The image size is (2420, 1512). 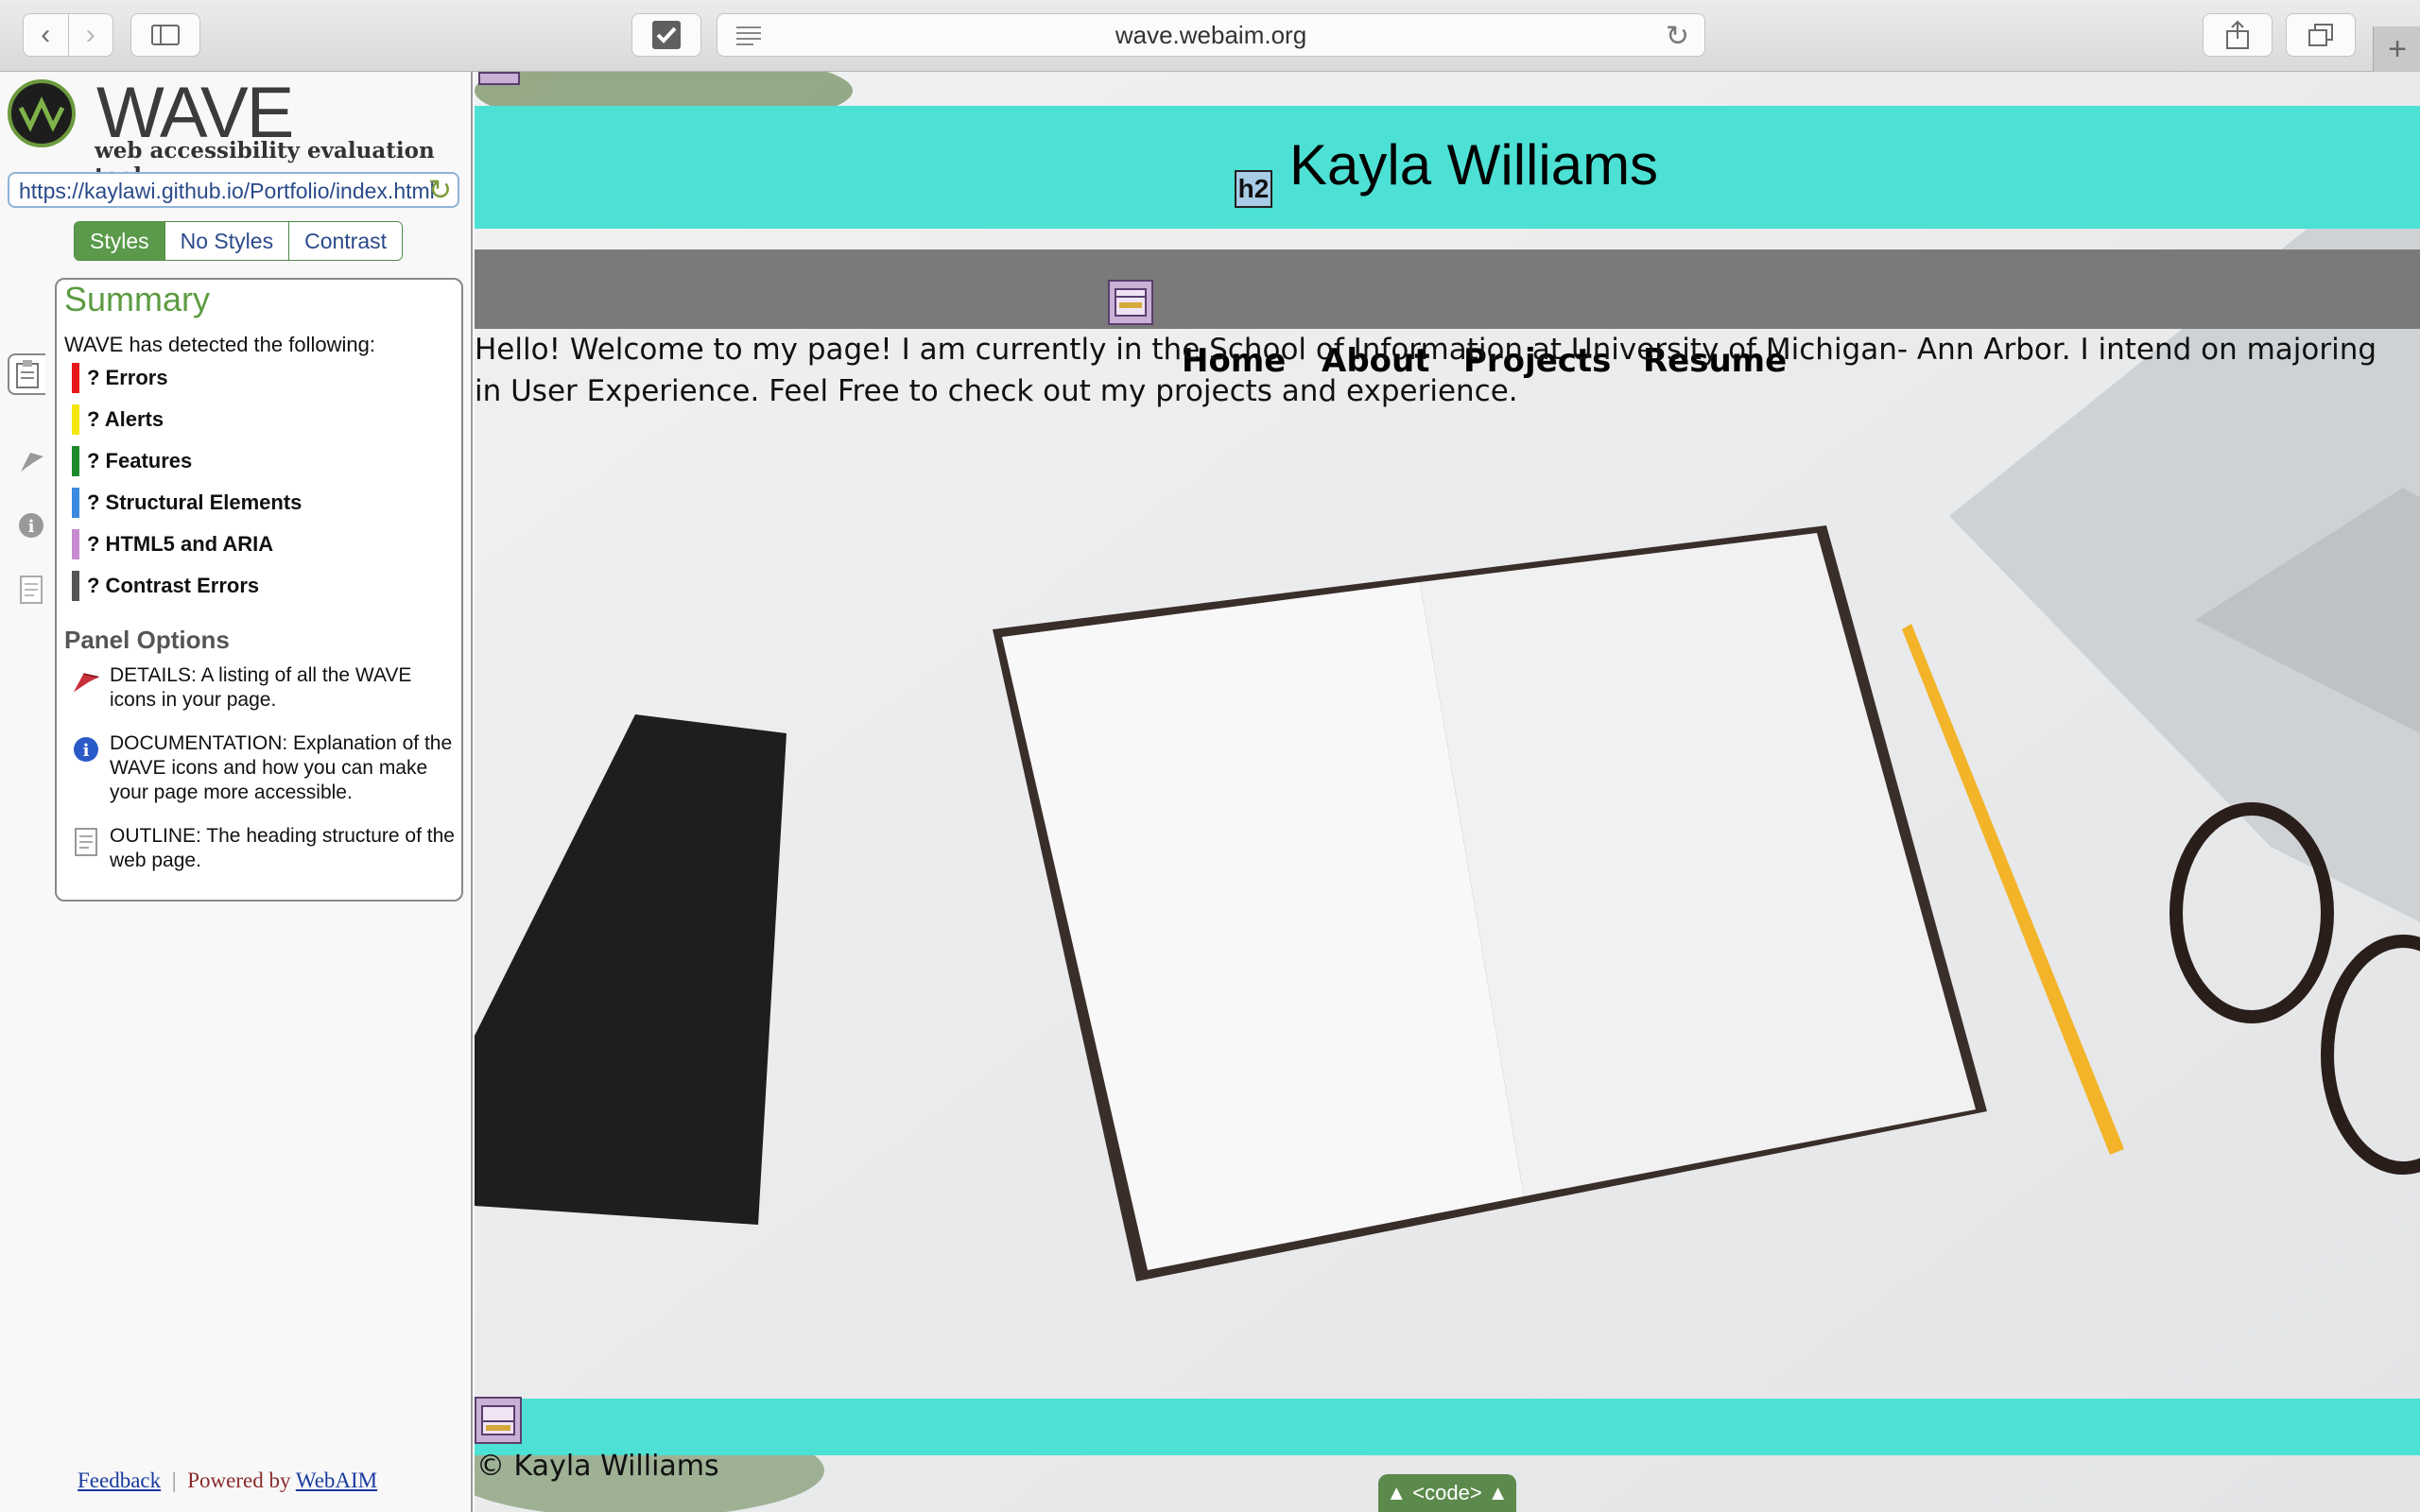 I want to click on summary-item-label: ? Alerts, so click(x=125, y=419).